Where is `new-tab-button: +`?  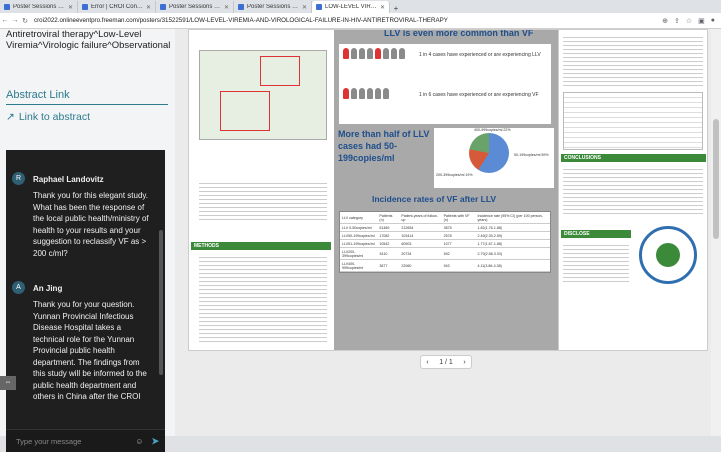
new-tab-button: + is located at coordinates (396, 8).